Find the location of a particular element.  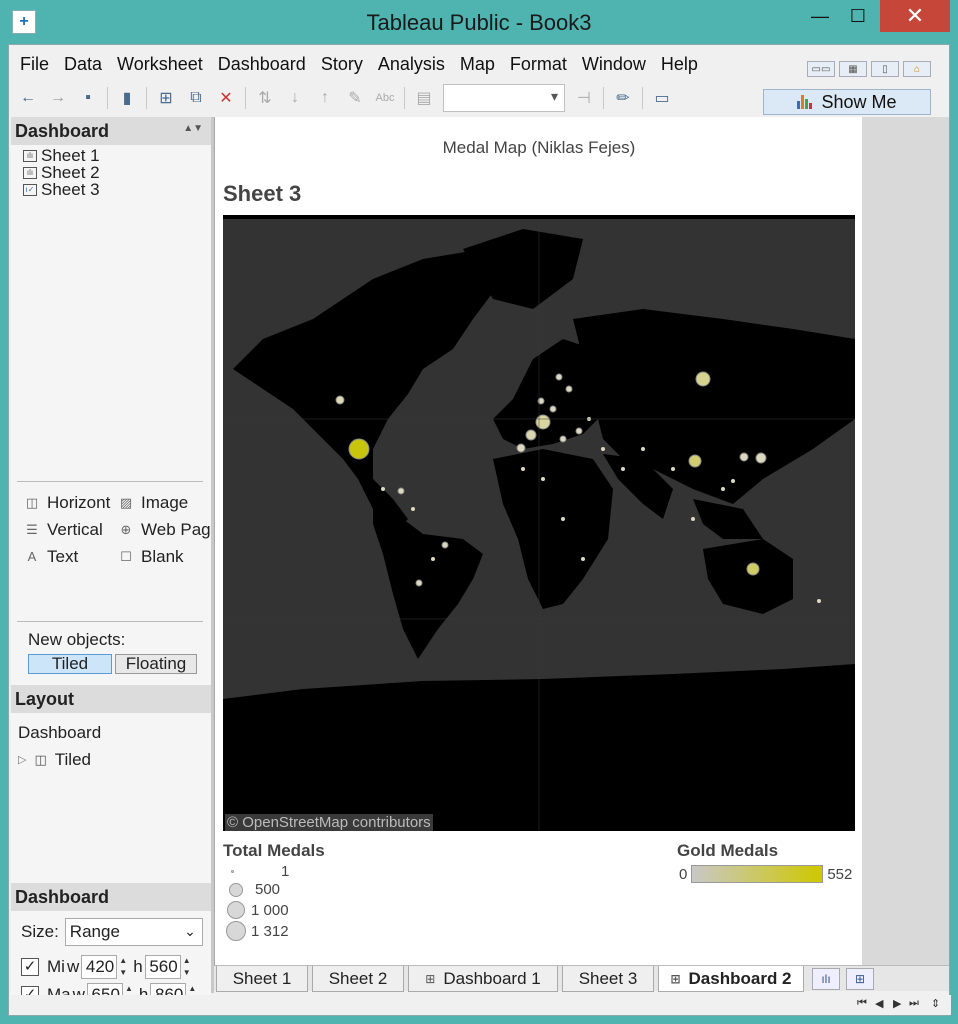

map-attribution: © OpenStreetMap contributors is located at coordinates (329, 822).